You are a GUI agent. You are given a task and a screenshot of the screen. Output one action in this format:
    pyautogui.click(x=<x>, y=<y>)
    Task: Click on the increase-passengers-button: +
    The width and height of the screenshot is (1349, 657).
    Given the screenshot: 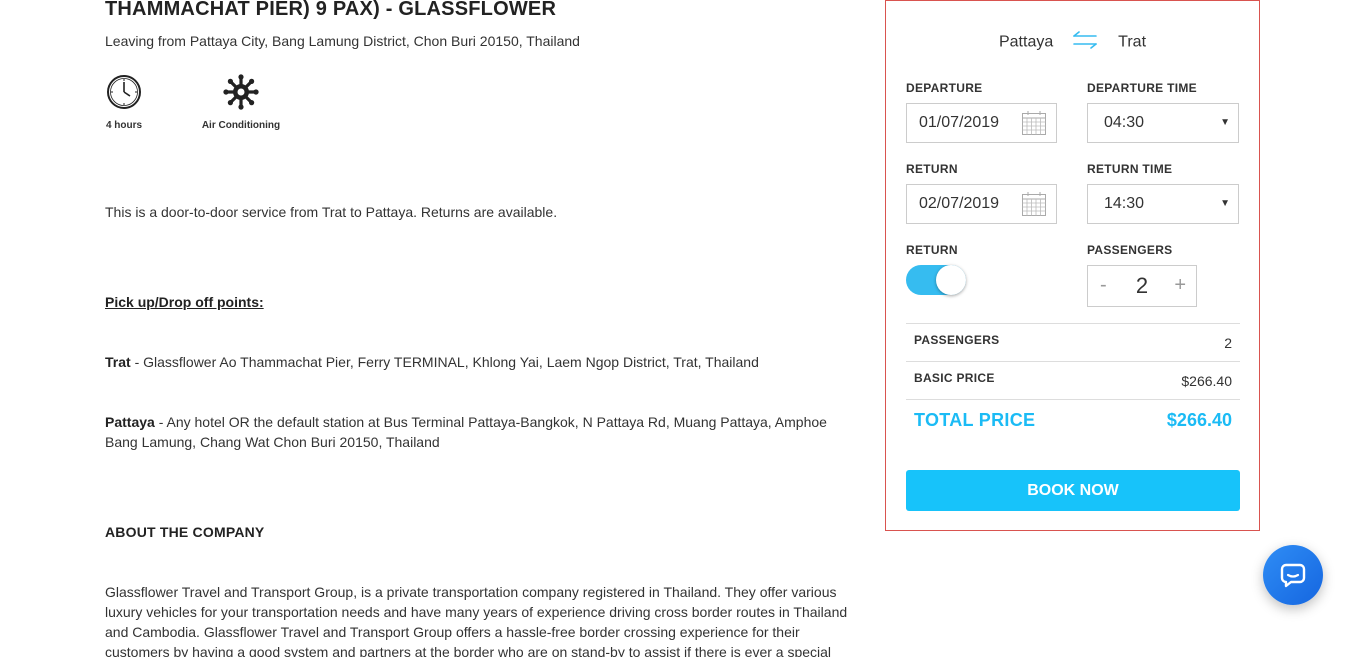 What is the action you would take?
    pyautogui.click(x=1180, y=285)
    